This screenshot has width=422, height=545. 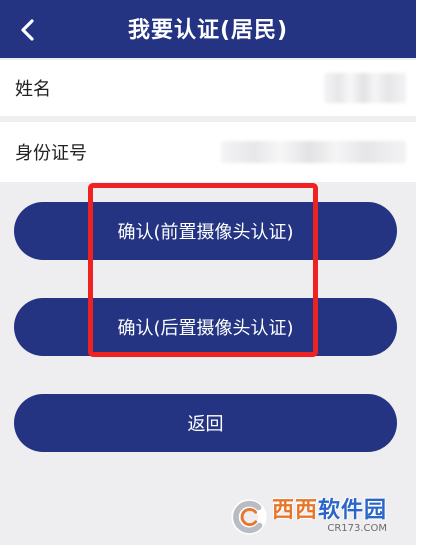 What do you see at coordinates (205, 327) in the screenshot?
I see `confirm-rear-camera-button: 确认(后置摄像头认证)` at bounding box center [205, 327].